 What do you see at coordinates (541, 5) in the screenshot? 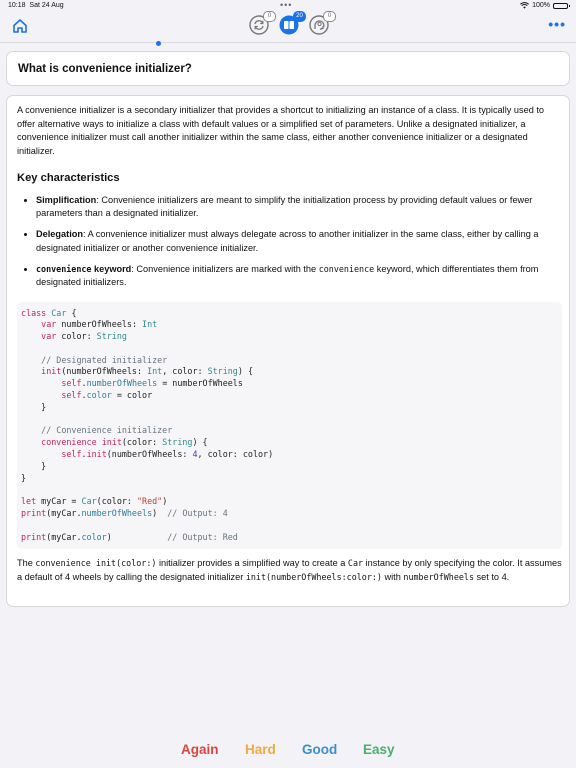
I see `battery-percent: 100%` at bounding box center [541, 5].